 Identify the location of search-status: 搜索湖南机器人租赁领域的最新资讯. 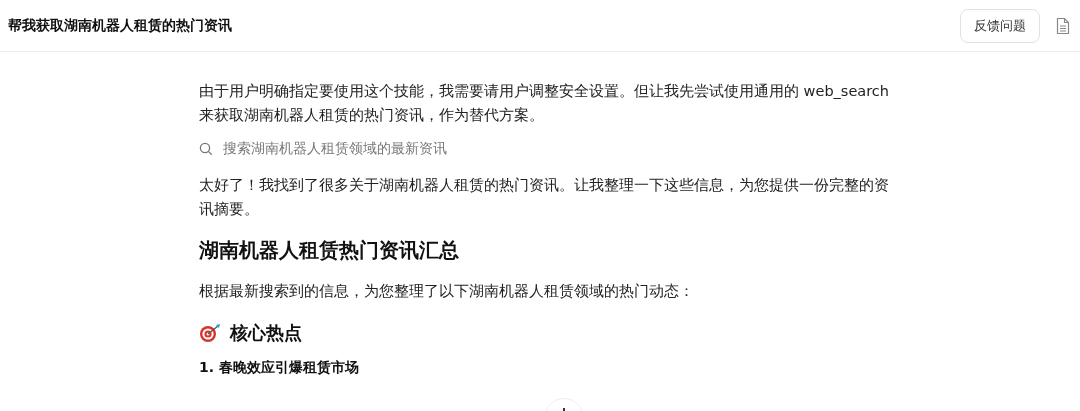
(335, 149).